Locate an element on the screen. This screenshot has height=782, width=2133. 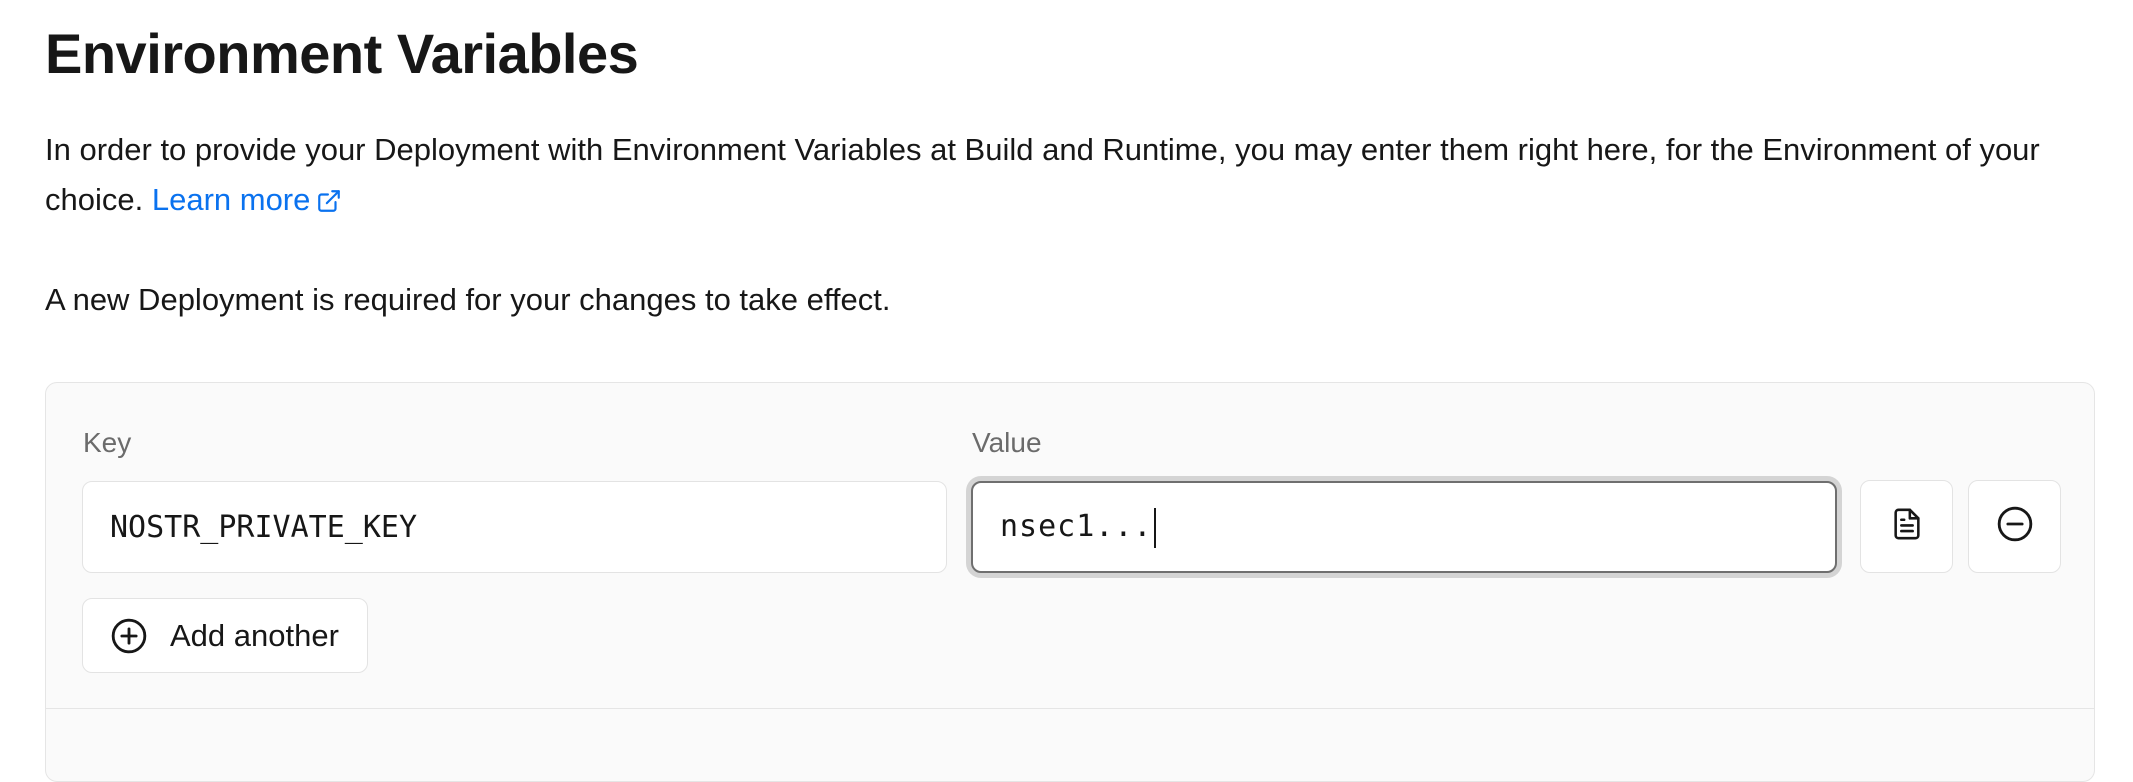
minus-circle-icon is located at coordinates (2015, 526).